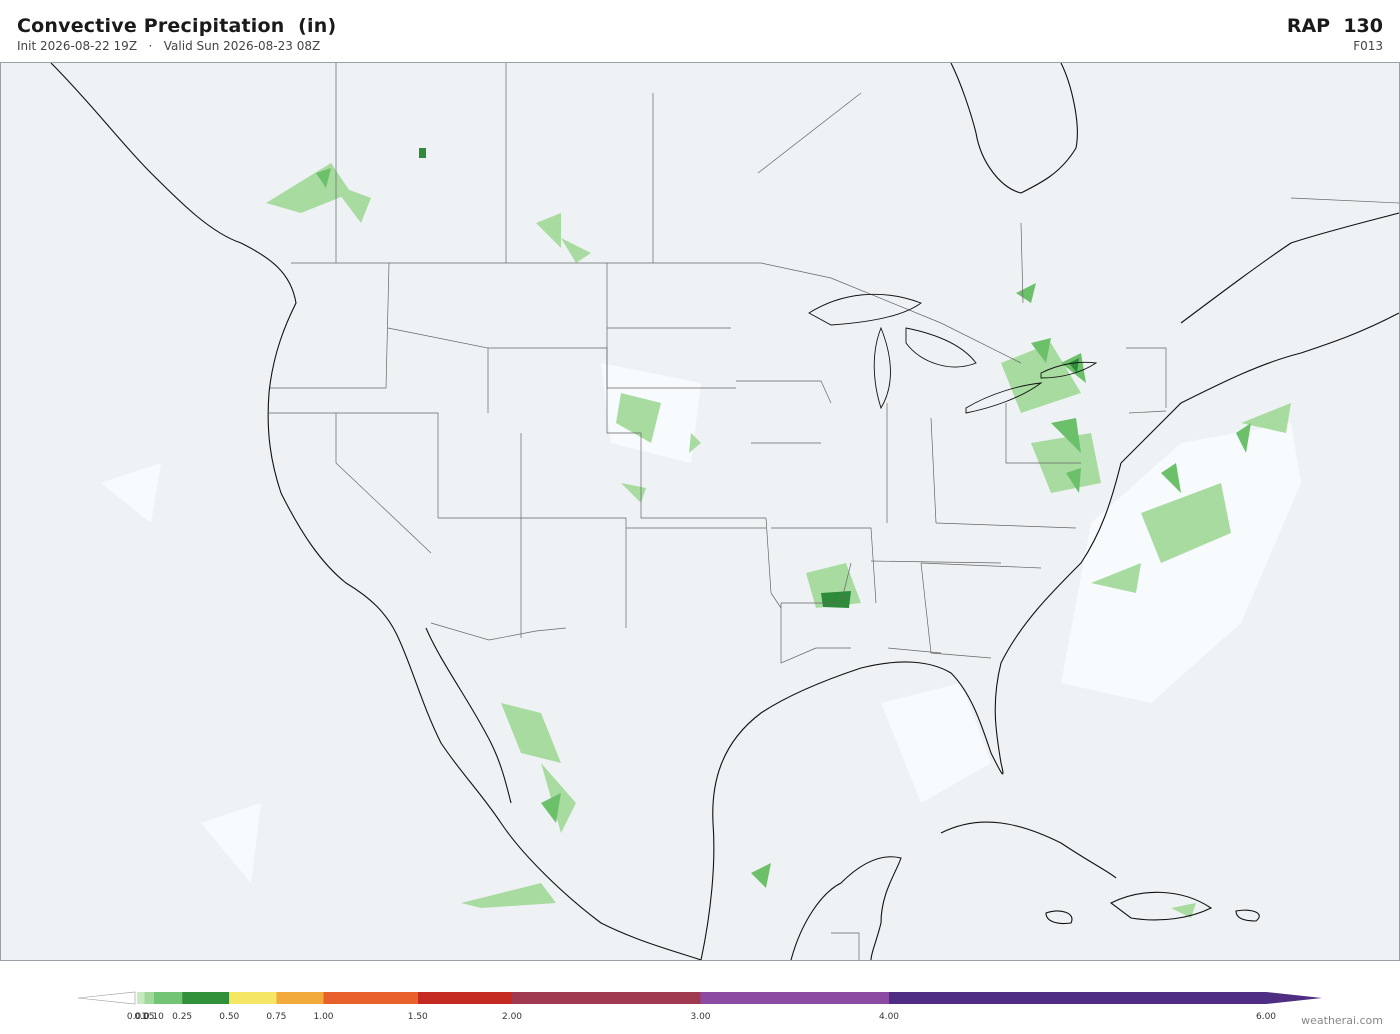  I want to click on colorbar-tick-label: 1.50, so click(417, 1017).